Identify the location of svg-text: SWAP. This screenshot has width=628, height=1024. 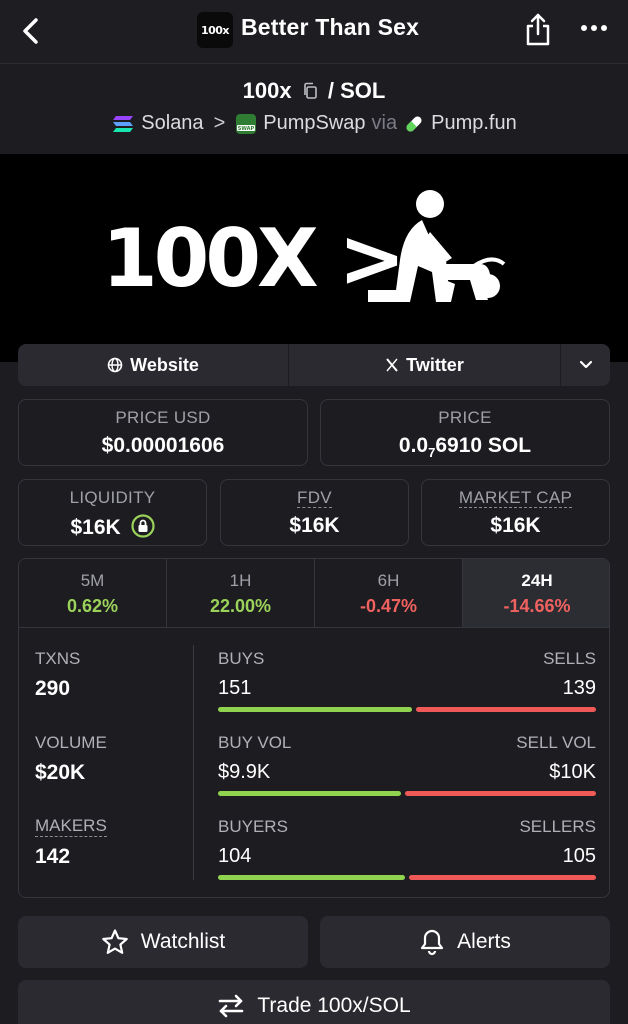
(246, 129).